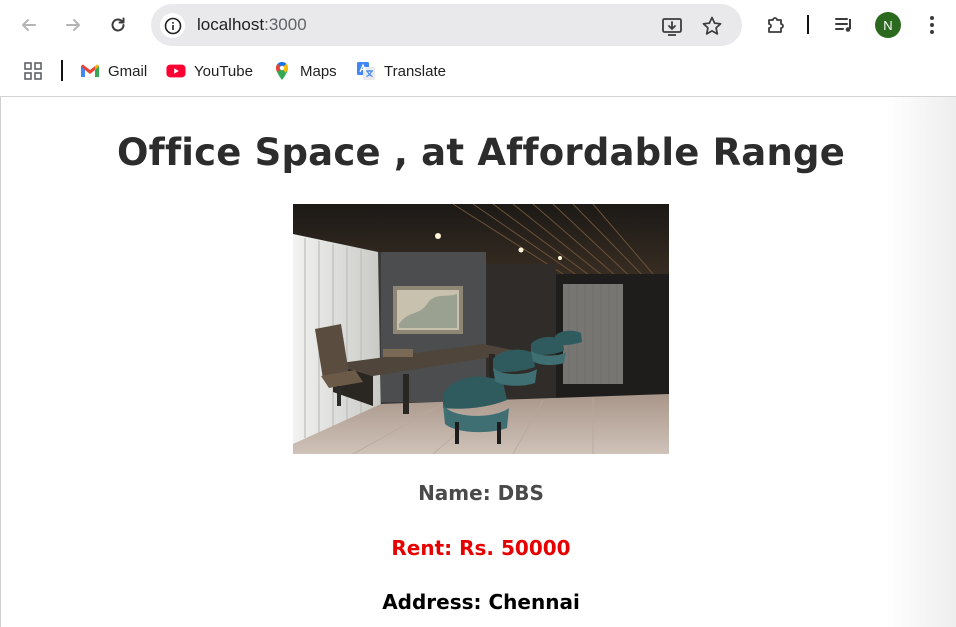  Describe the element at coordinates (90, 71) in the screenshot. I see `gmail-icon` at that location.